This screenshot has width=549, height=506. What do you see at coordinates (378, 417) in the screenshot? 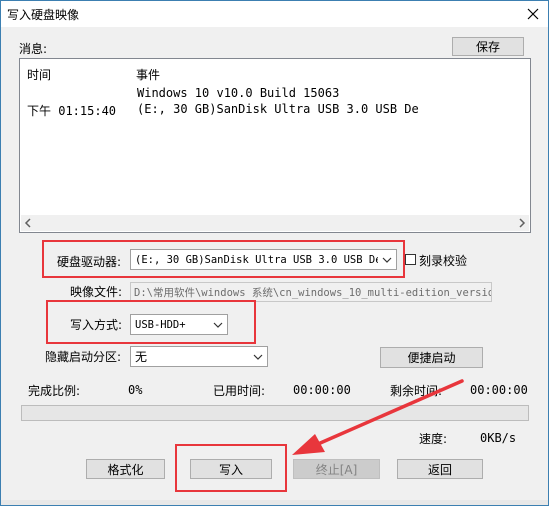
I see `annotation-arrow-icon` at bounding box center [378, 417].